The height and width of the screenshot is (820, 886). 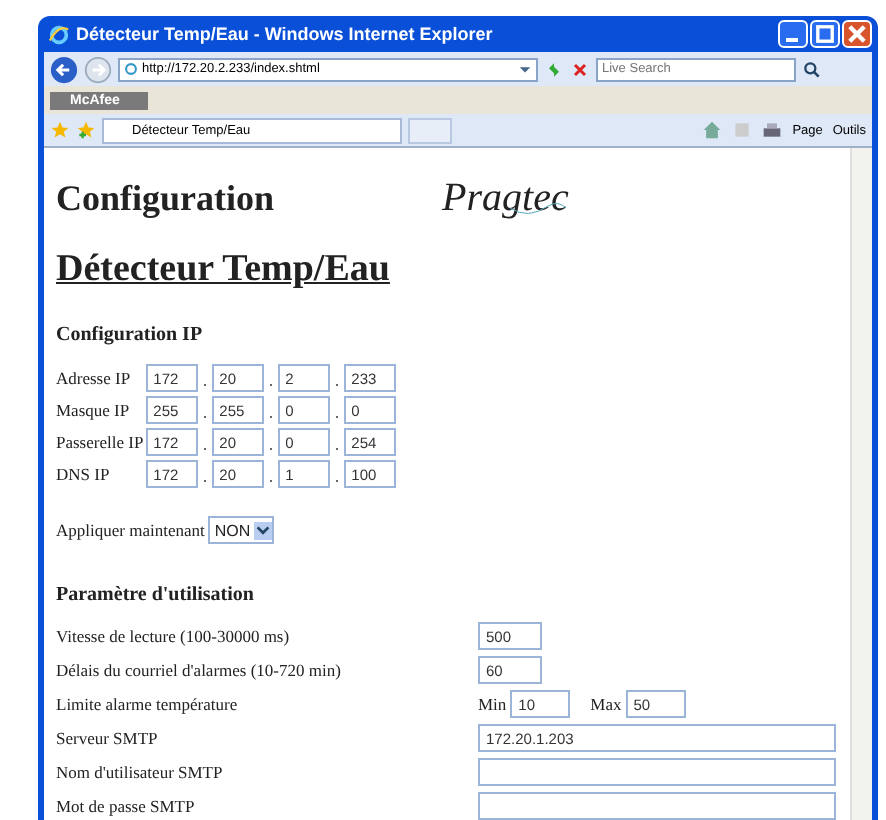 I want to click on field-label: Limite alarme température, so click(x=148, y=704).